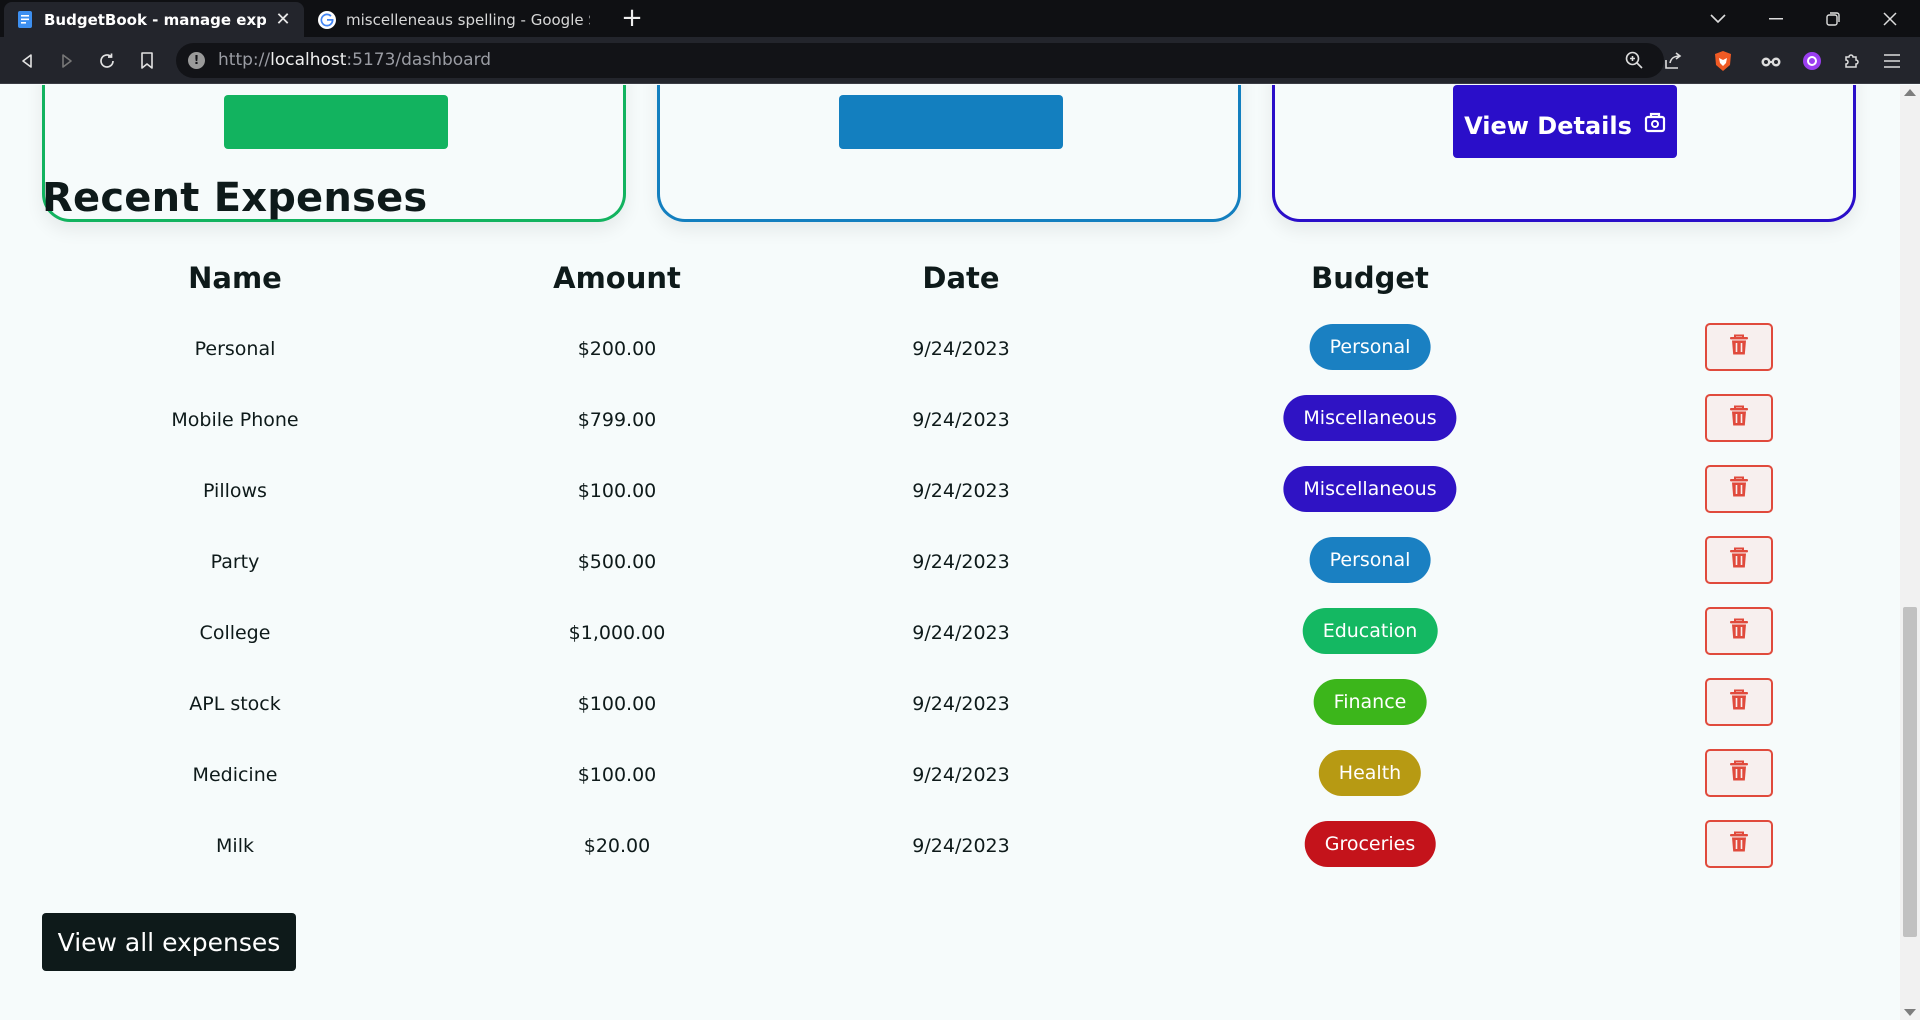 Image resolution: width=1920 pixels, height=1020 pixels. What do you see at coordinates (1370, 702) in the screenshot?
I see `budget-badge: Finance` at bounding box center [1370, 702].